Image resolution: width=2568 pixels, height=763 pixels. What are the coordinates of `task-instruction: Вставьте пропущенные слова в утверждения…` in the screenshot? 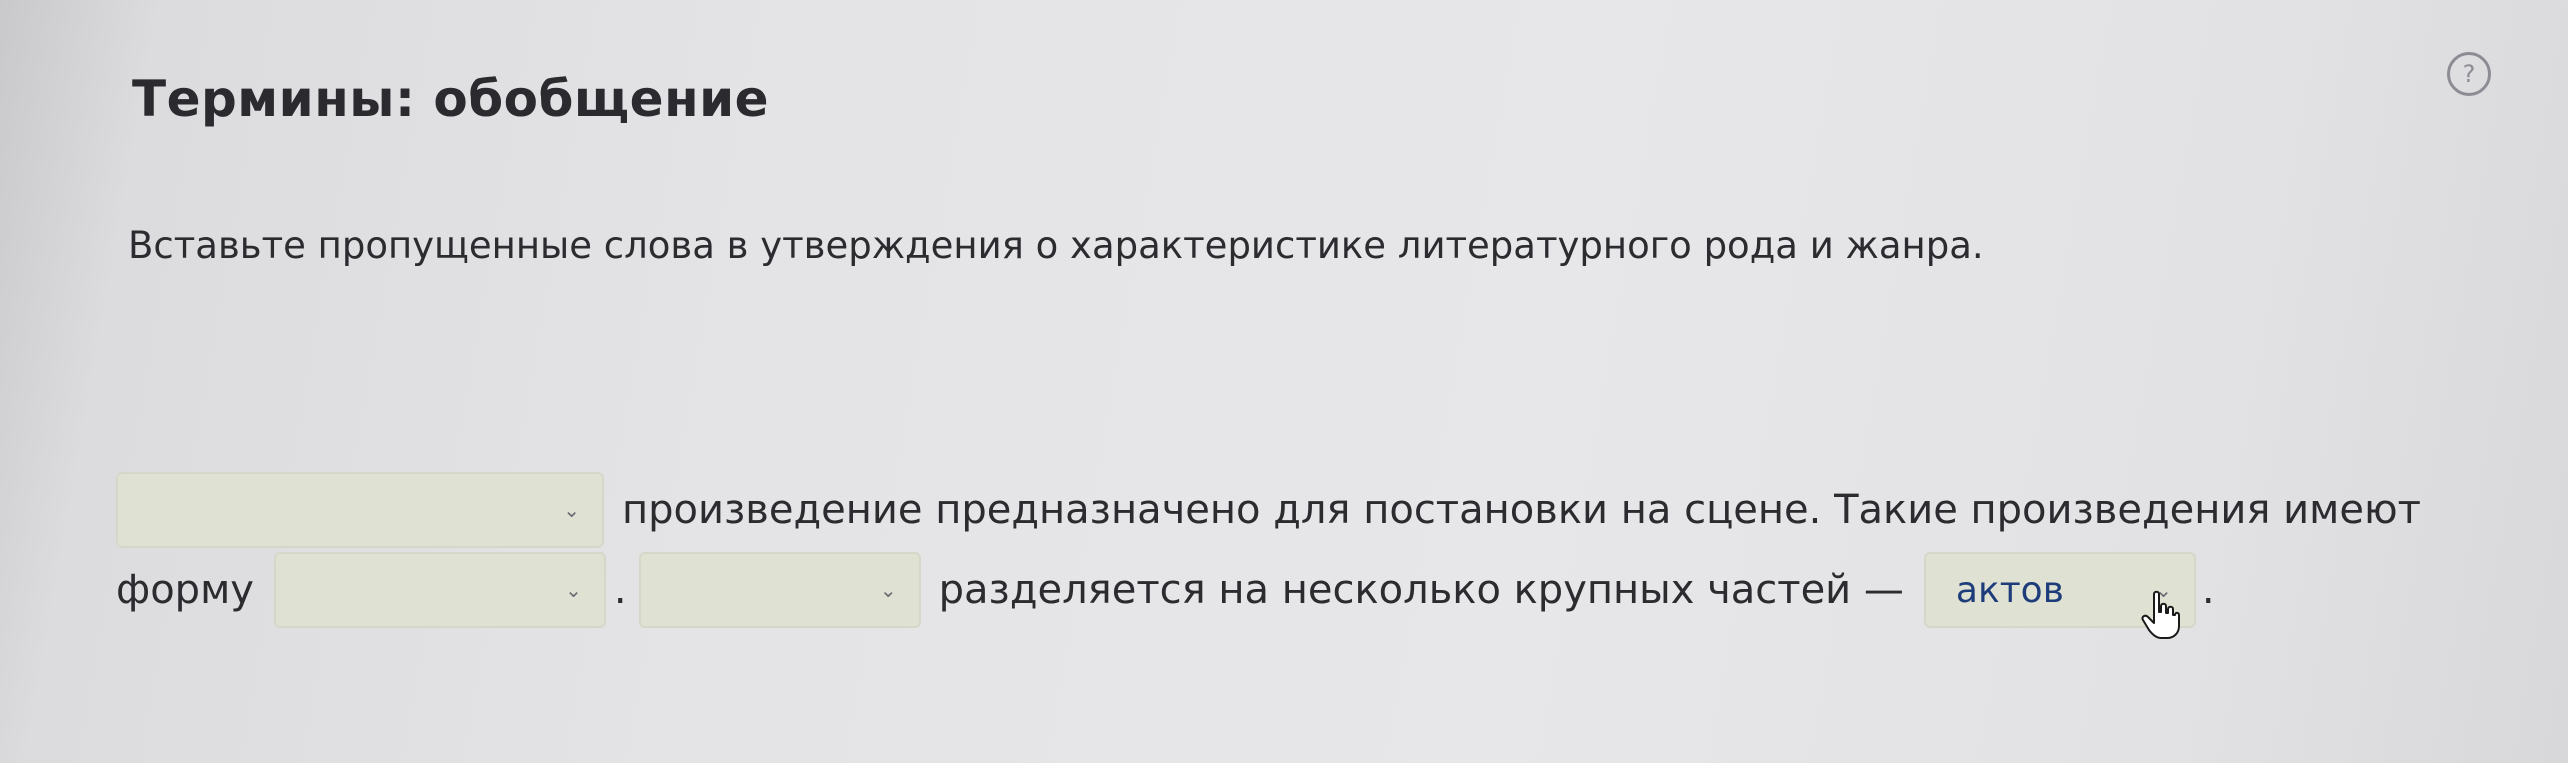 It's located at (1056, 245).